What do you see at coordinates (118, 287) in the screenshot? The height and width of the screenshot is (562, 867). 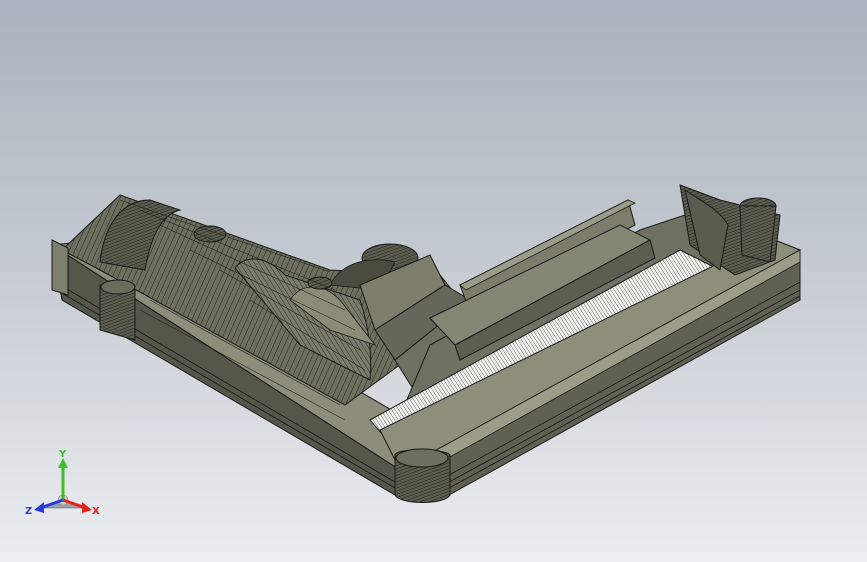 I see `left-corner-foot-top` at bounding box center [118, 287].